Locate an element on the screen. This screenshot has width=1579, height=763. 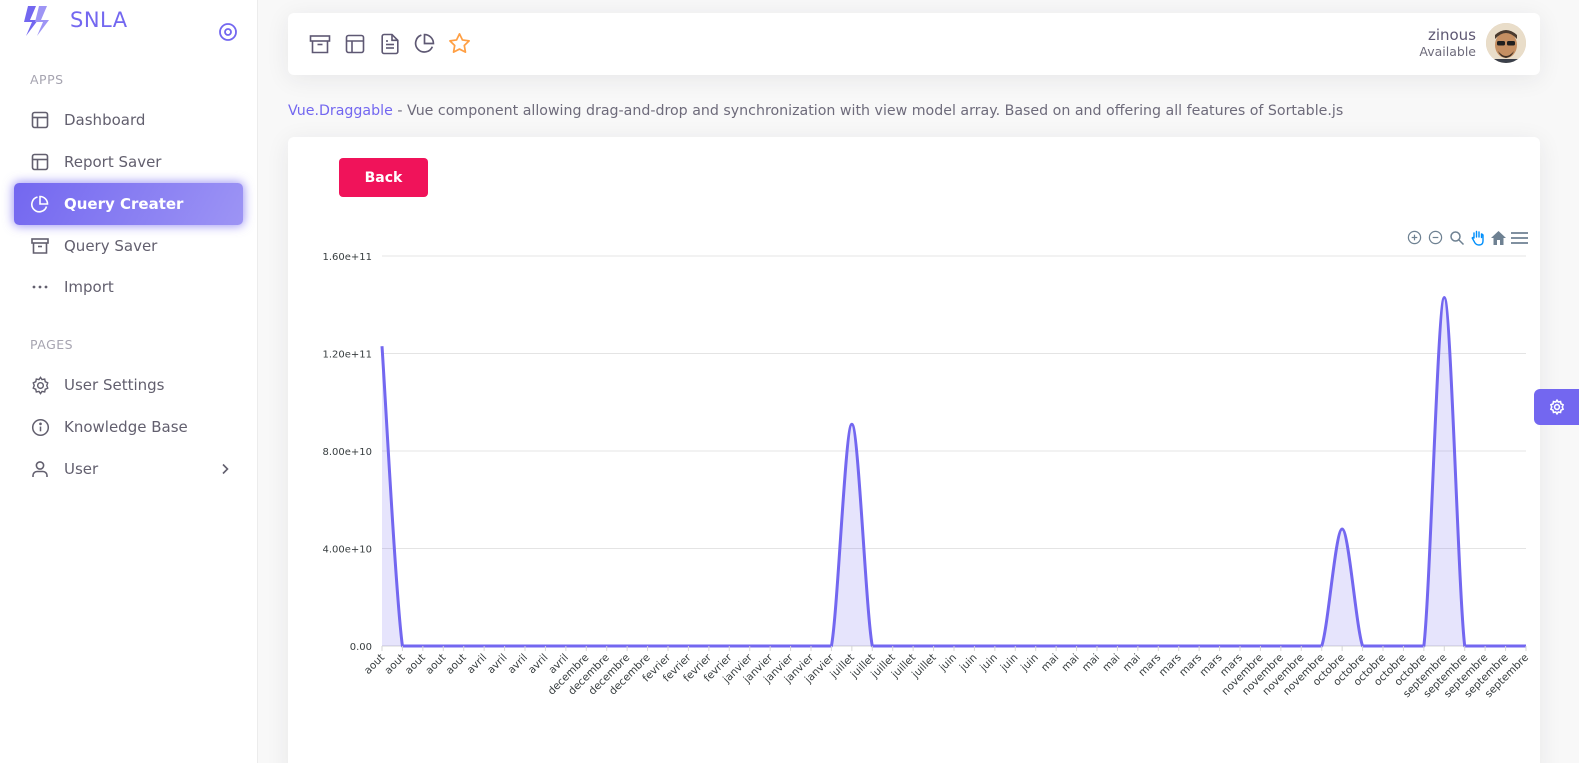
sidebar-item-import: Import is located at coordinates (128, 287).